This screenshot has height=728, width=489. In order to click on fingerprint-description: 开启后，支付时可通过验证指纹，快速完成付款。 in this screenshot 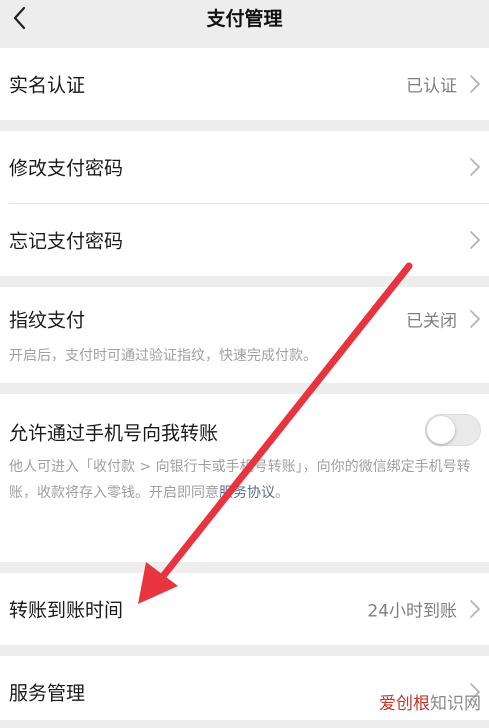, I will do `click(163, 356)`.